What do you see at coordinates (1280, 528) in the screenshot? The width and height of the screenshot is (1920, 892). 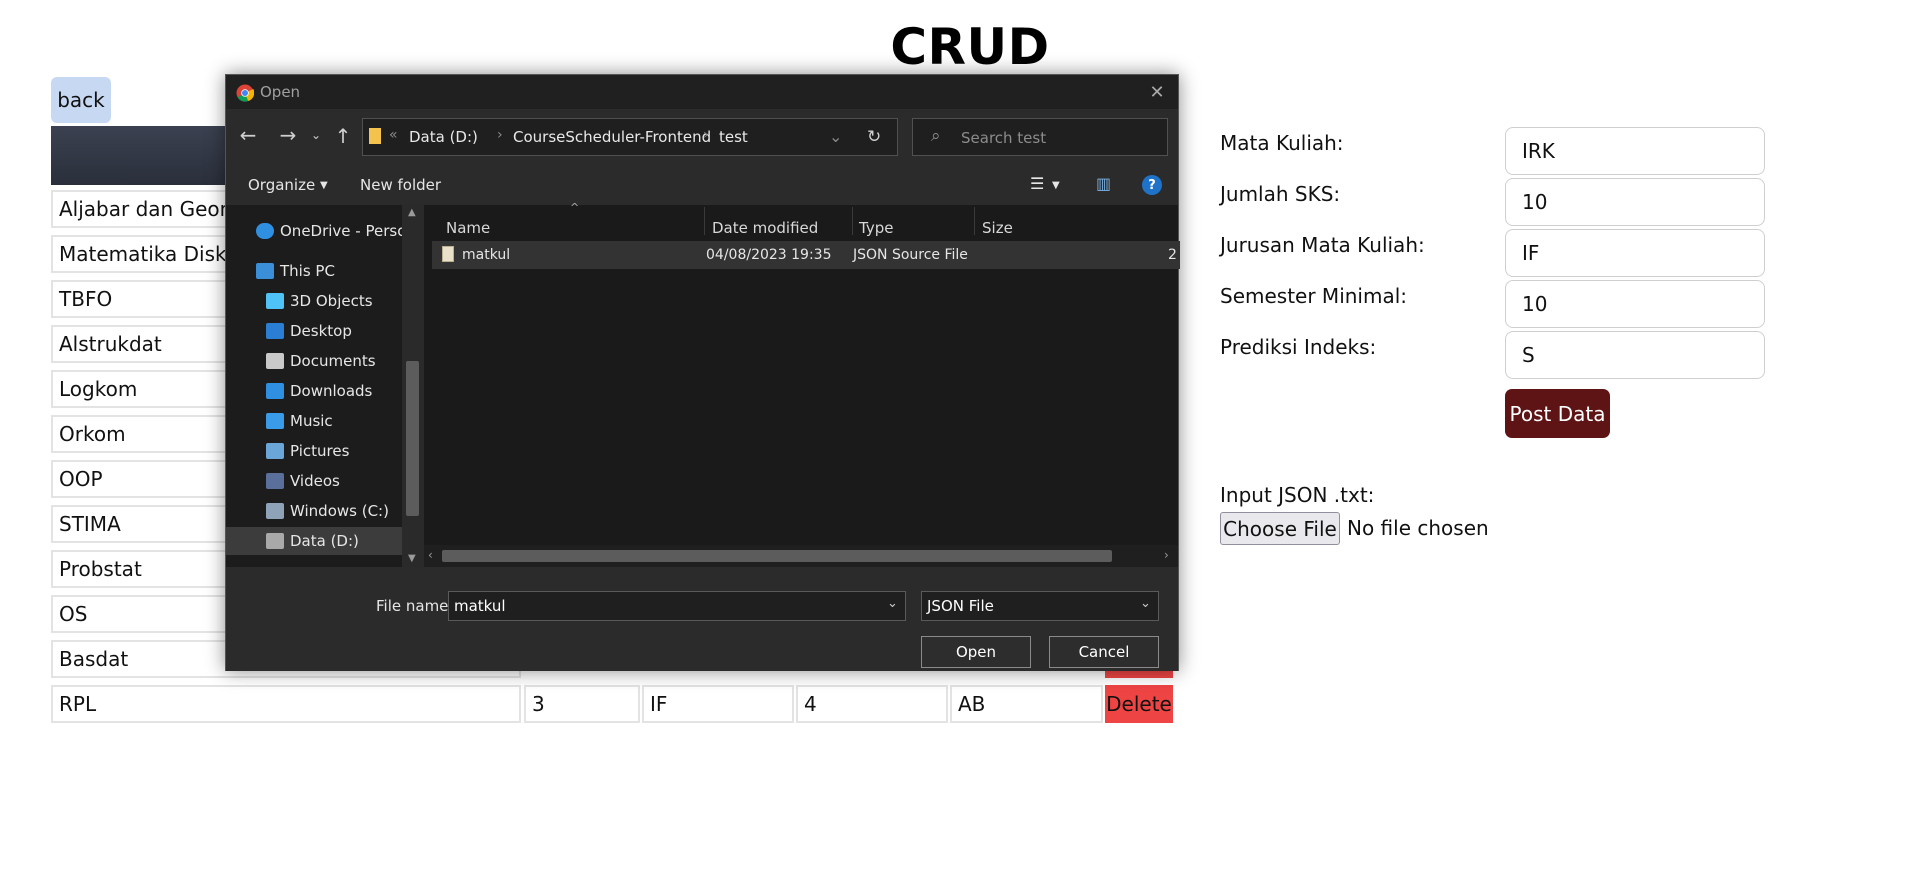 I see `choose-file-button: Choose File` at bounding box center [1280, 528].